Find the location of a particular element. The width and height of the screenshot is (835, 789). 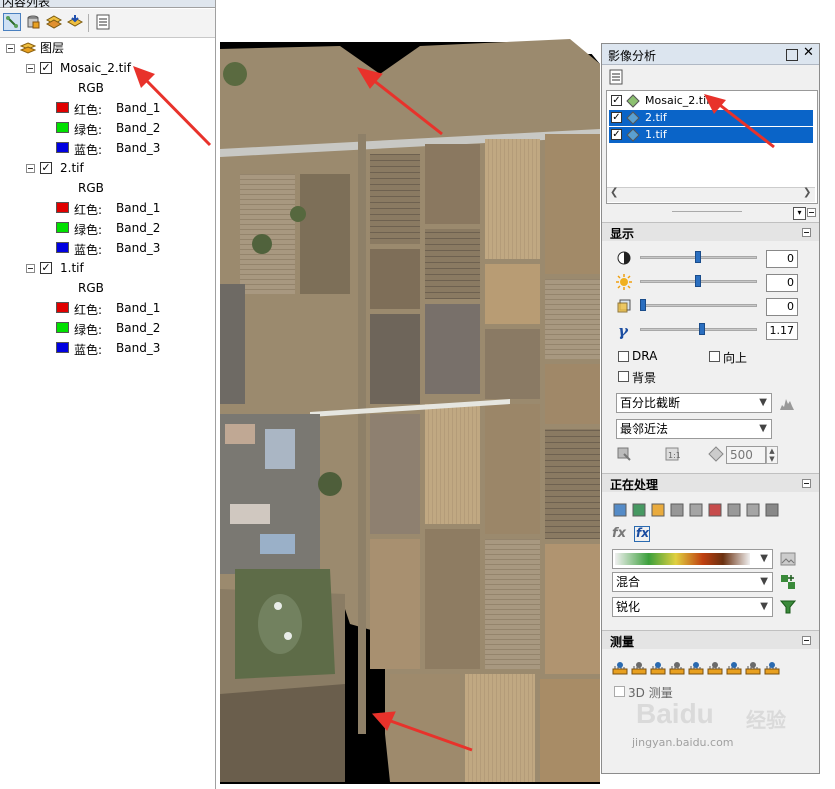

close-icon: ✕ is located at coordinates (808, 52).